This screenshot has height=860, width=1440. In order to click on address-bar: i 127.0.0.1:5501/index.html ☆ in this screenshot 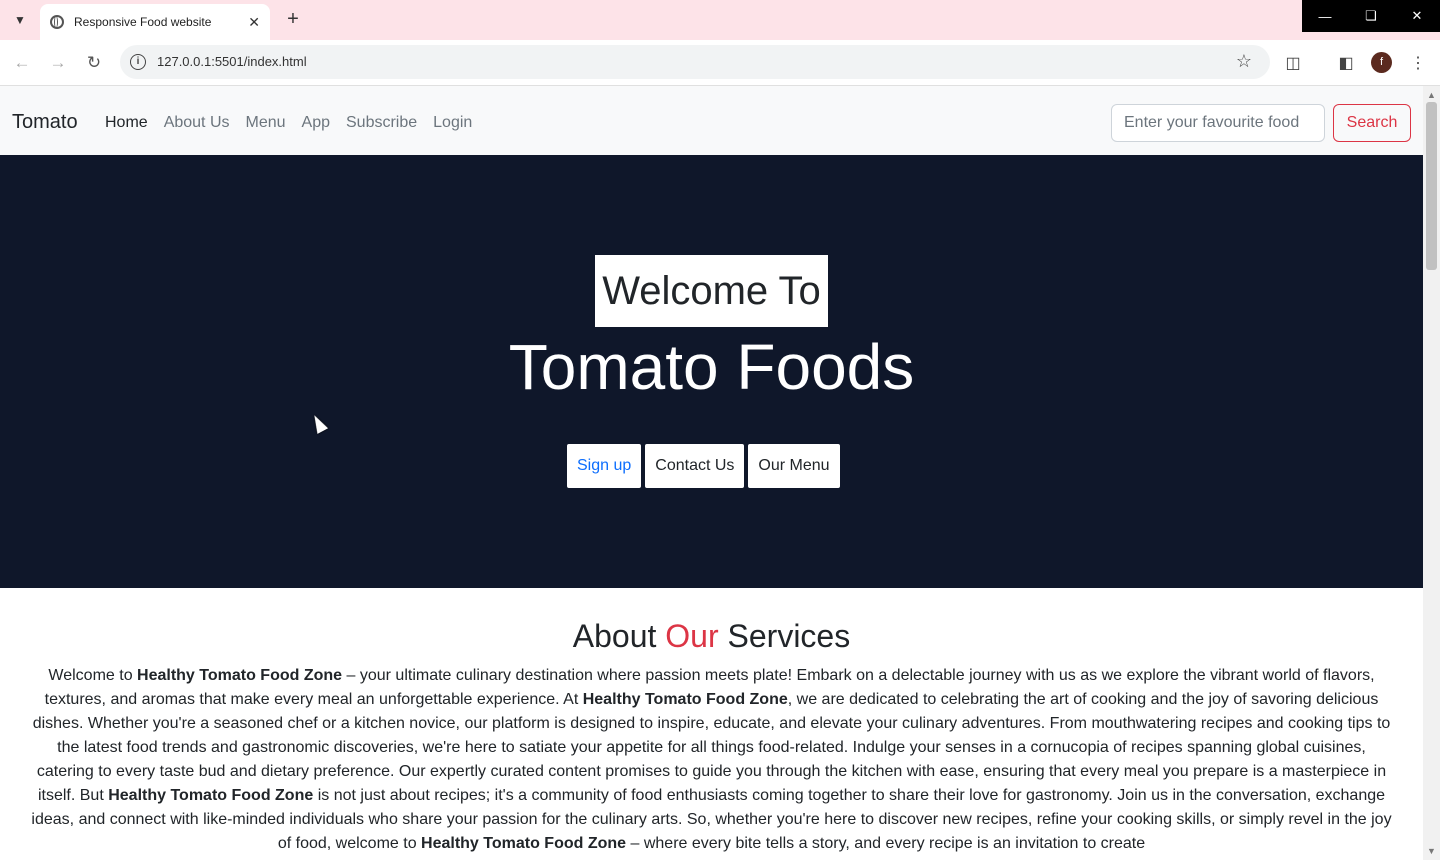, I will do `click(695, 62)`.